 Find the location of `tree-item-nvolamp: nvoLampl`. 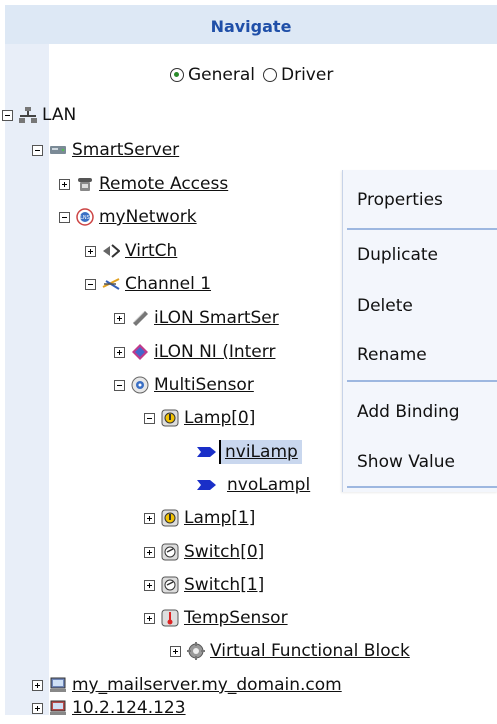

tree-item-nvolamp: nvoLampl is located at coordinates (253, 485).